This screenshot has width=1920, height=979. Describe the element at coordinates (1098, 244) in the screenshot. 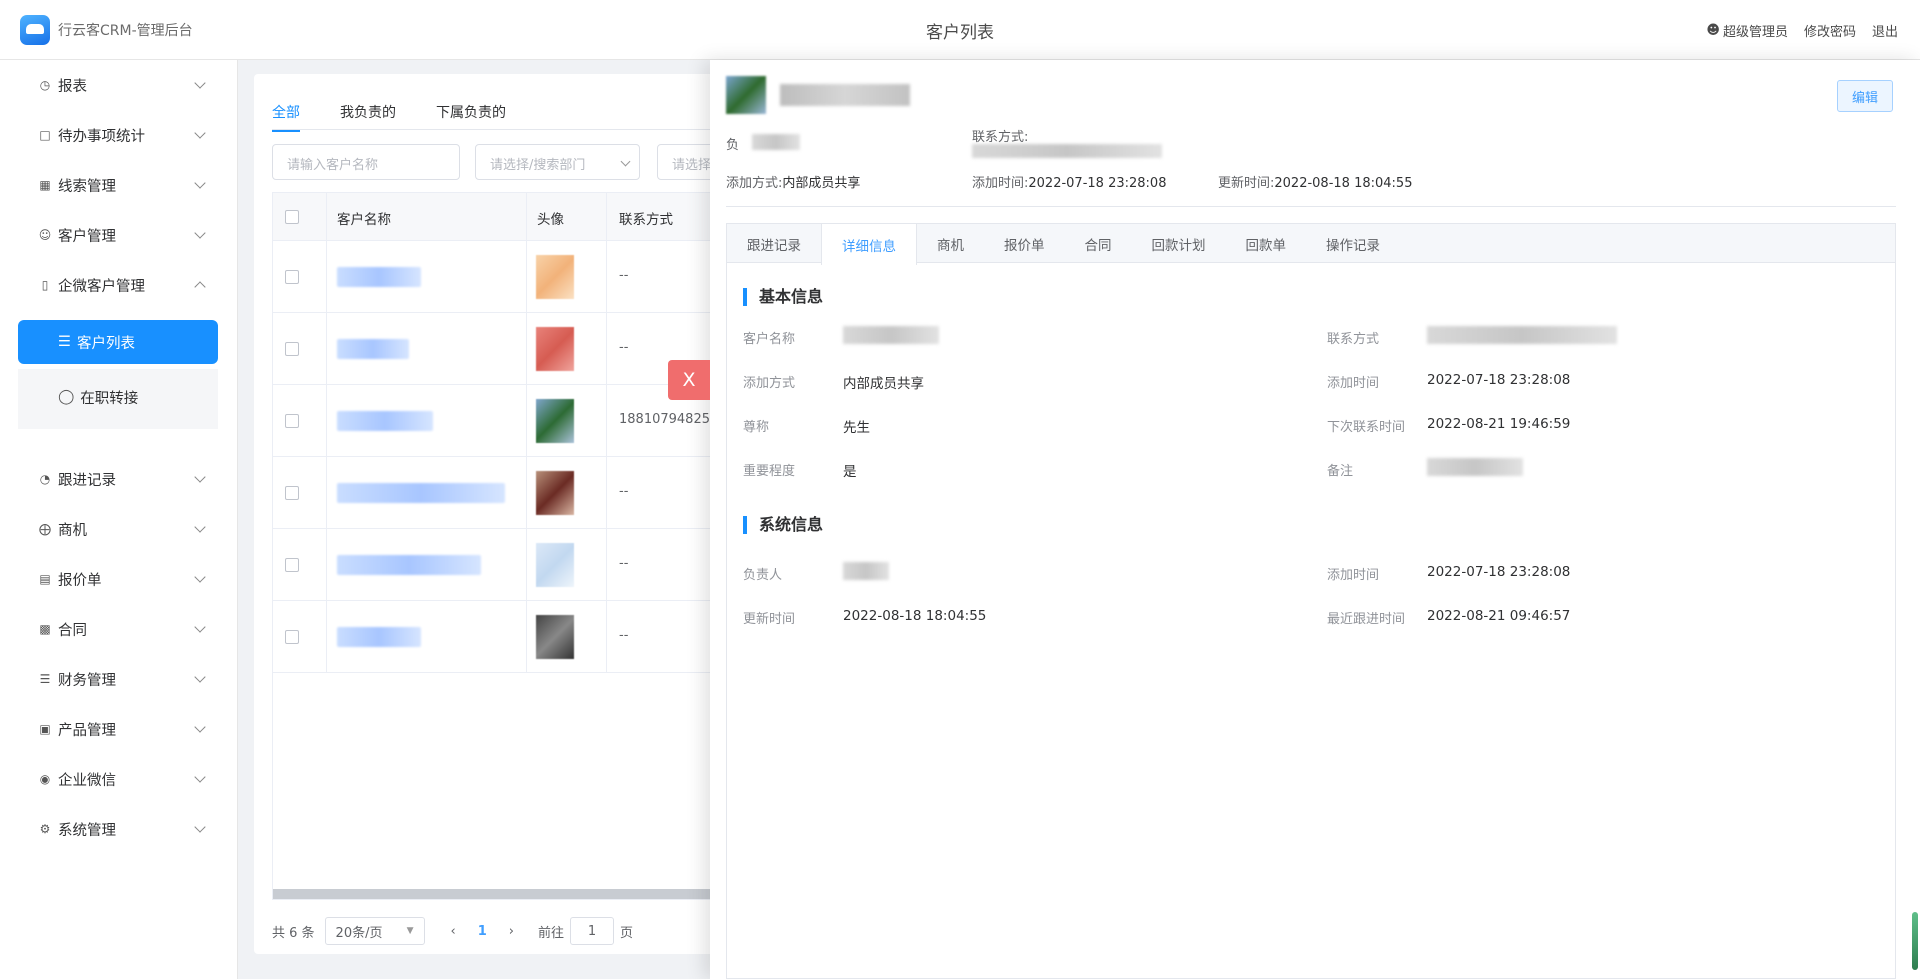

I see `tab-contract: 合同` at that location.